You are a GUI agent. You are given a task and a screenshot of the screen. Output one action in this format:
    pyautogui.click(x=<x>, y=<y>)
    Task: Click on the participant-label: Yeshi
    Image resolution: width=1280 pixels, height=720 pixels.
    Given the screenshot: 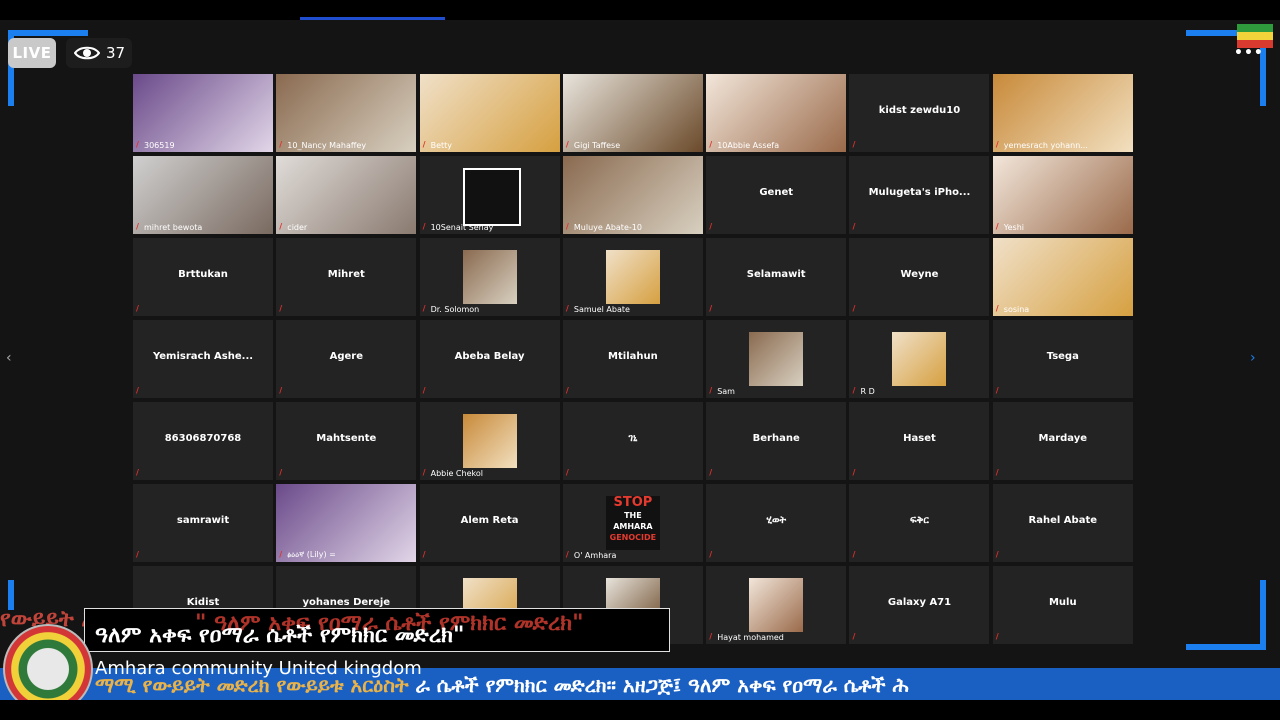 What is the action you would take?
    pyautogui.click(x=1013, y=227)
    